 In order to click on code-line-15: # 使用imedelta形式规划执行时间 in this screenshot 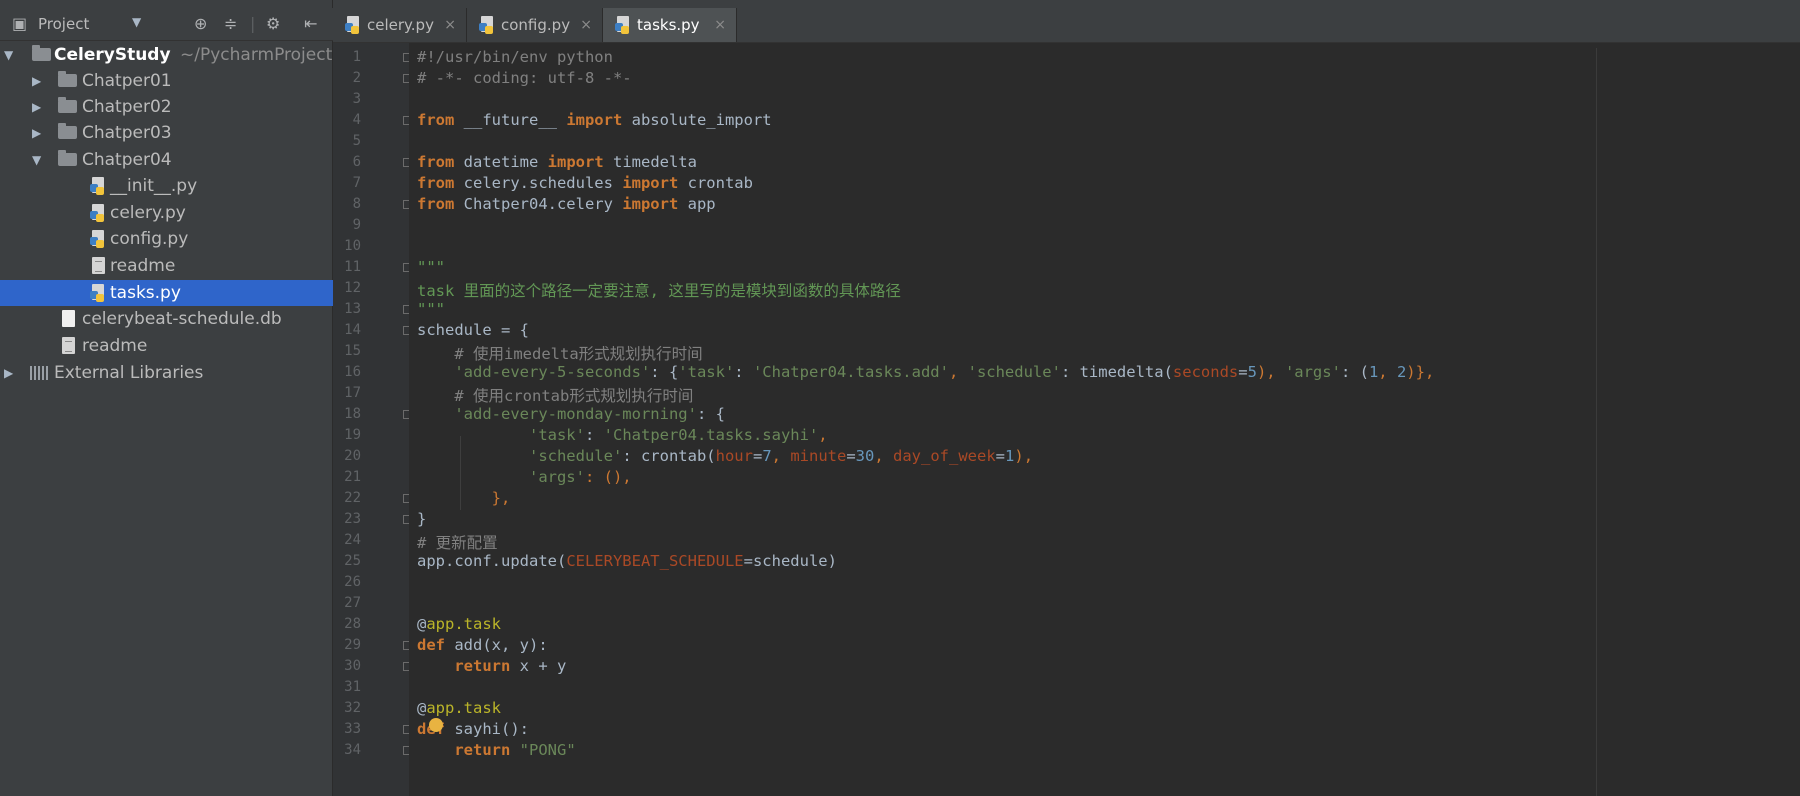, I will do `click(560, 353)`.